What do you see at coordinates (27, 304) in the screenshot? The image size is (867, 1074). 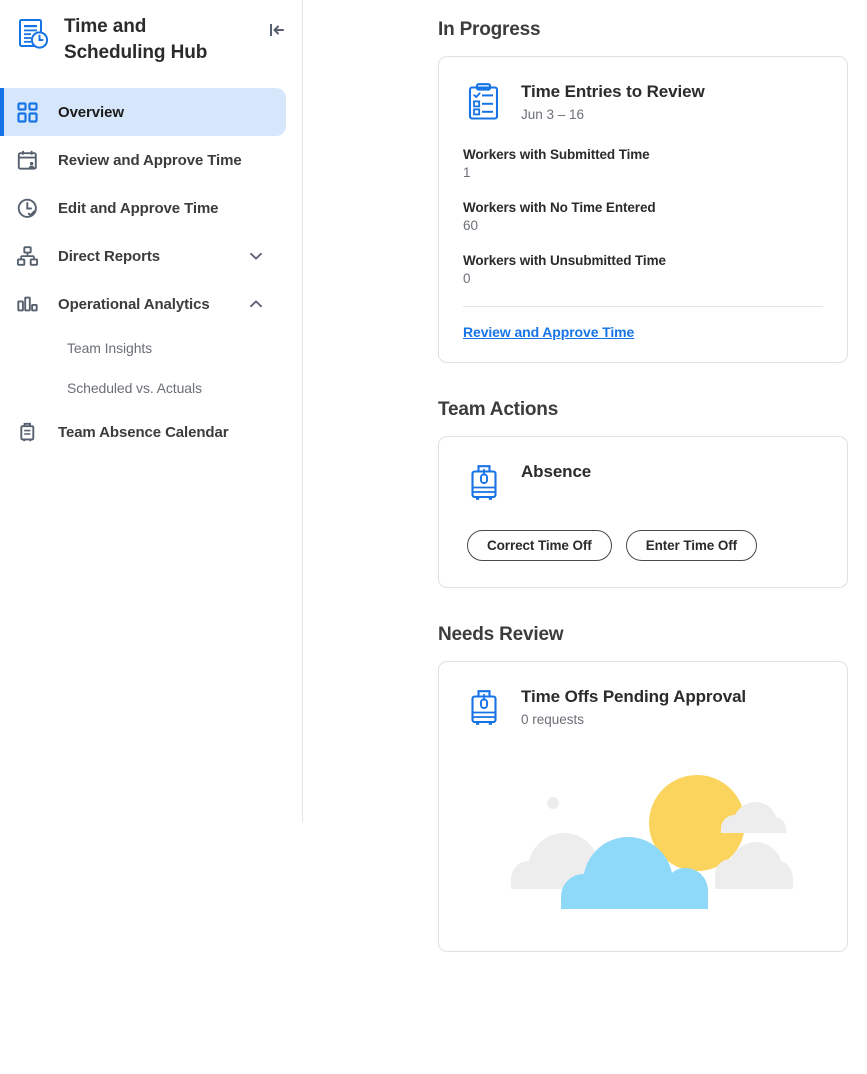 I see `bar-chart-icon` at bounding box center [27, 304].